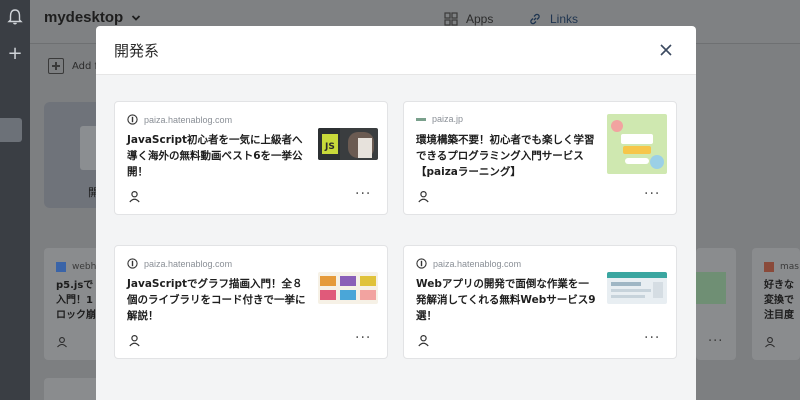 The width and height of the screenshot is (800, 400). What do you see at coordinates (137, 51) in the screenshot?
I see `modal-title: 開発系` at bounding box center [137, 51].